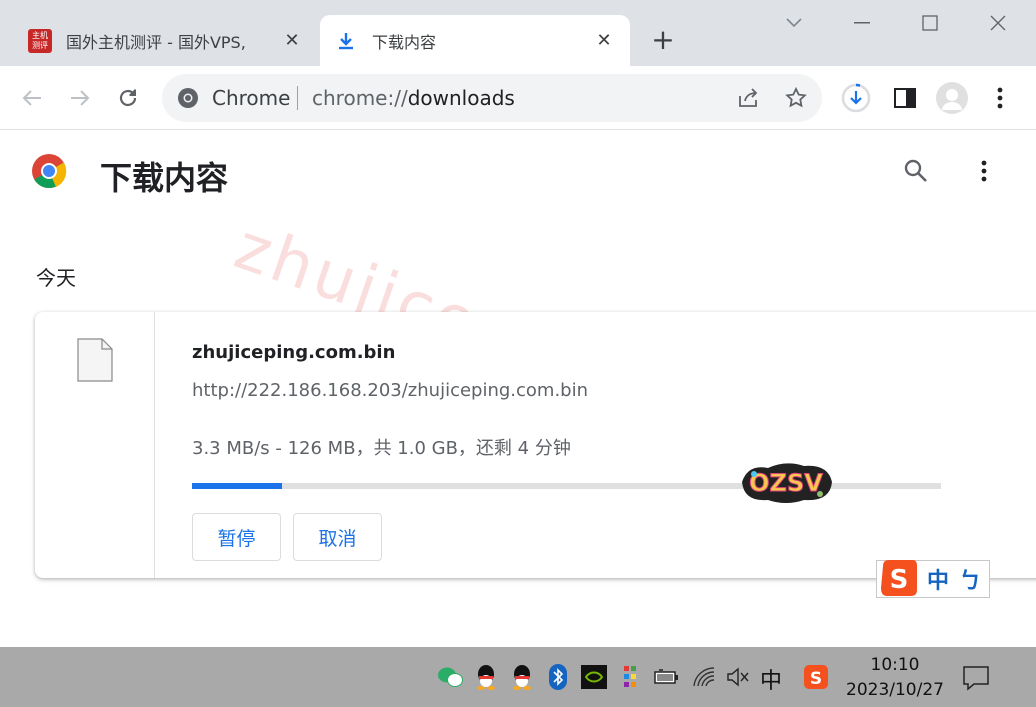 Image resolution: width=1036 pixels, height=707 pixels. What do you see at coordinates (771, 679) in the screenshot?
I see `ime-indicator: 中` at bounding box center [771, 679].